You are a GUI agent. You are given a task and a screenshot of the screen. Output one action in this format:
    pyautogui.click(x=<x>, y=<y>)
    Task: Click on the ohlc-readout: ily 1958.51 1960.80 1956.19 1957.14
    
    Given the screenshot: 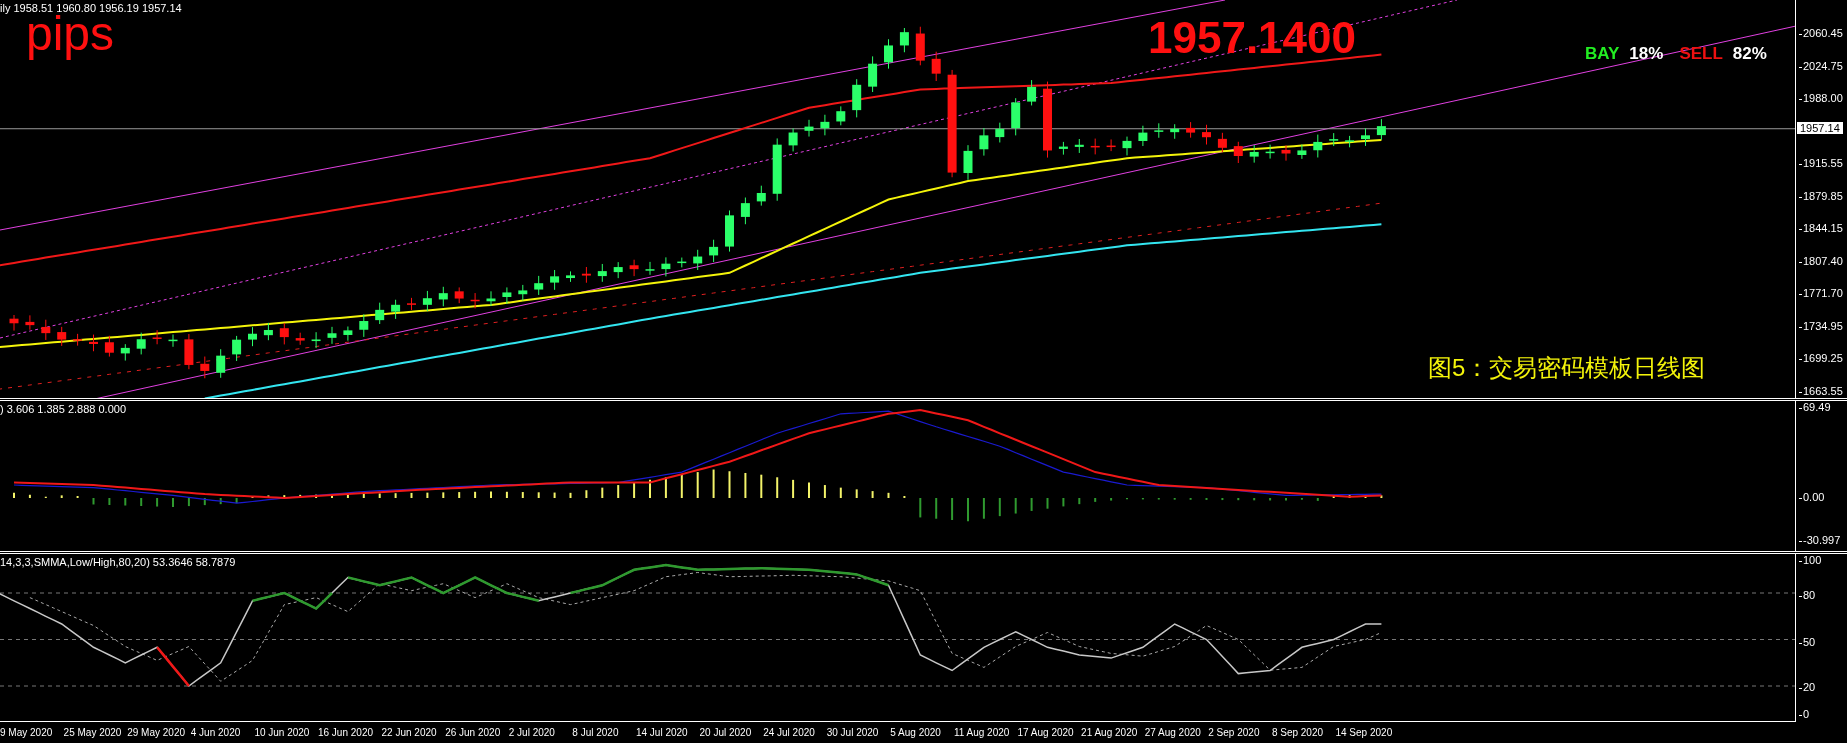 What is the action you would take?
    pyautogui.click(x=91, y=8)
    